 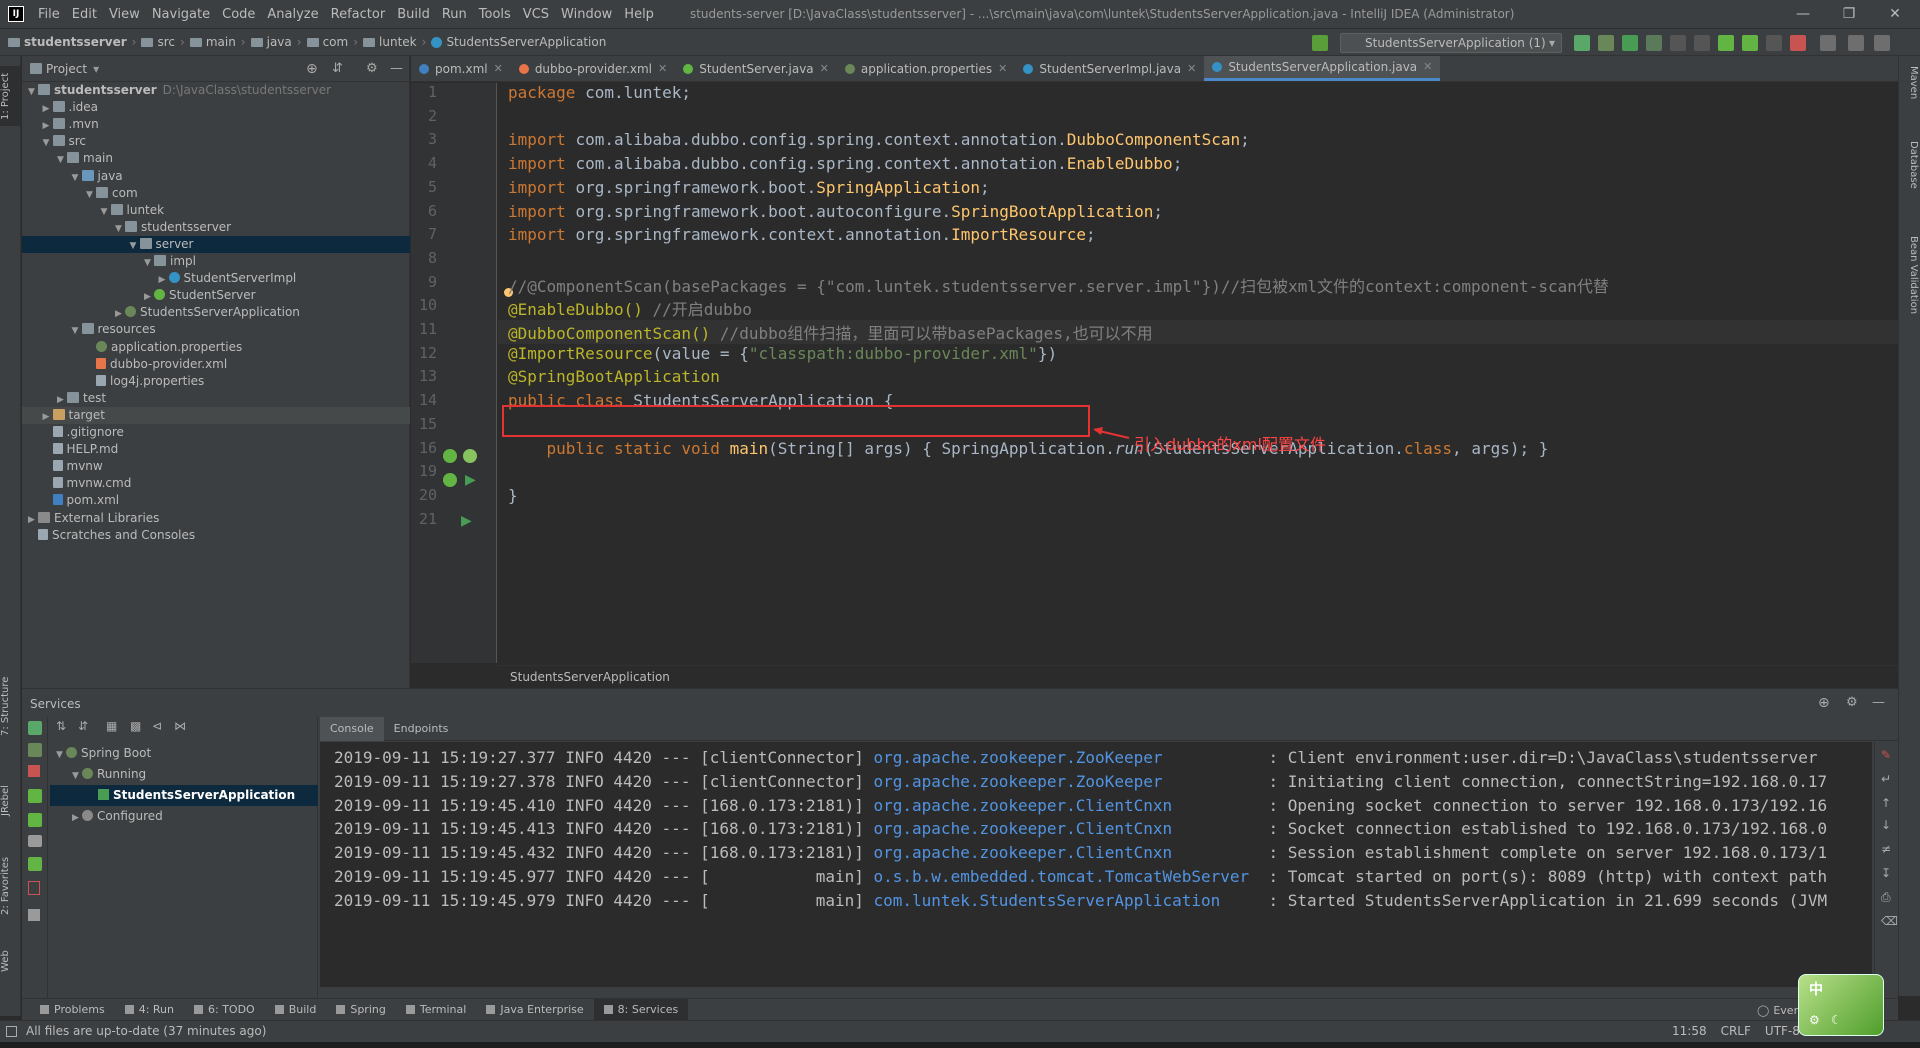 What do you see at coordinates (216, 535) in the screenshot?
I see `tree-item: Scratches and Consoles` at bounding box center [216, 535].